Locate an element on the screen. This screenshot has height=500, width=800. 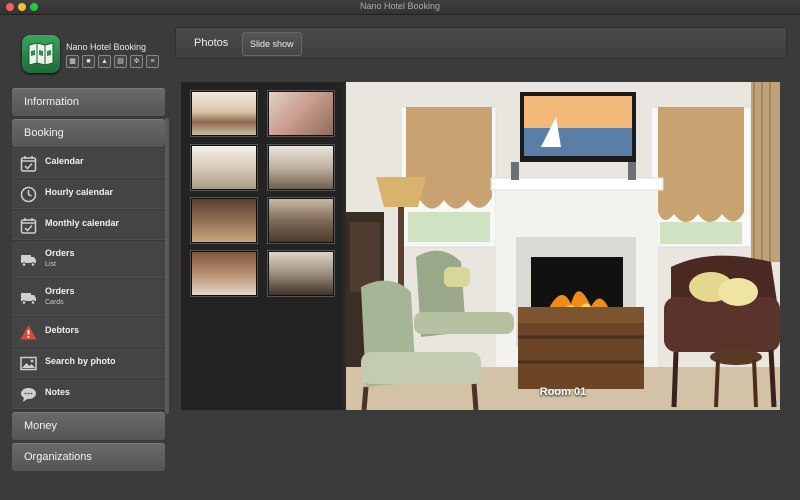
header-toolbar-icons: ▦ ■ ▲ ▤ ✲ ≡ is located at coordinates (112, 61).